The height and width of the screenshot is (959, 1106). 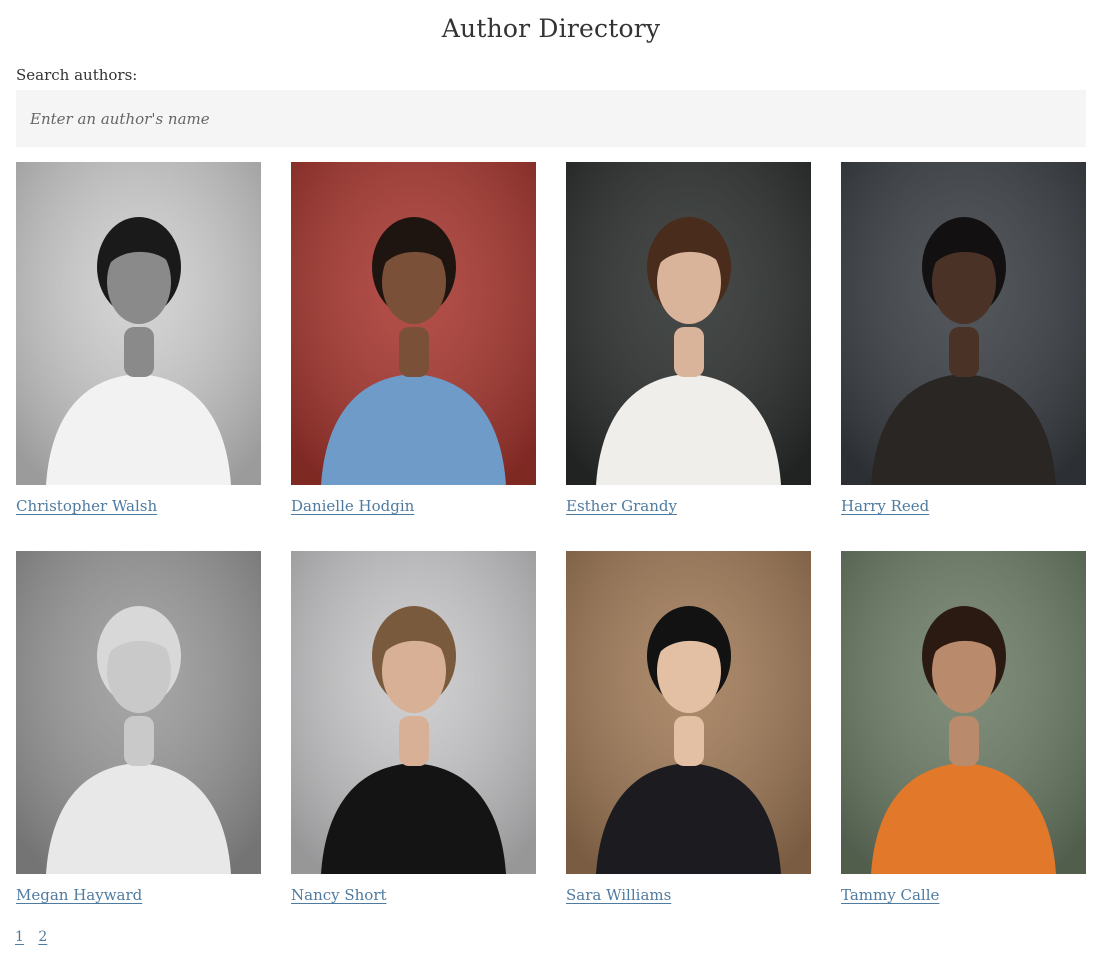 I want to click on author-name-link: Tammy Calle, so click(x=890, y=895).